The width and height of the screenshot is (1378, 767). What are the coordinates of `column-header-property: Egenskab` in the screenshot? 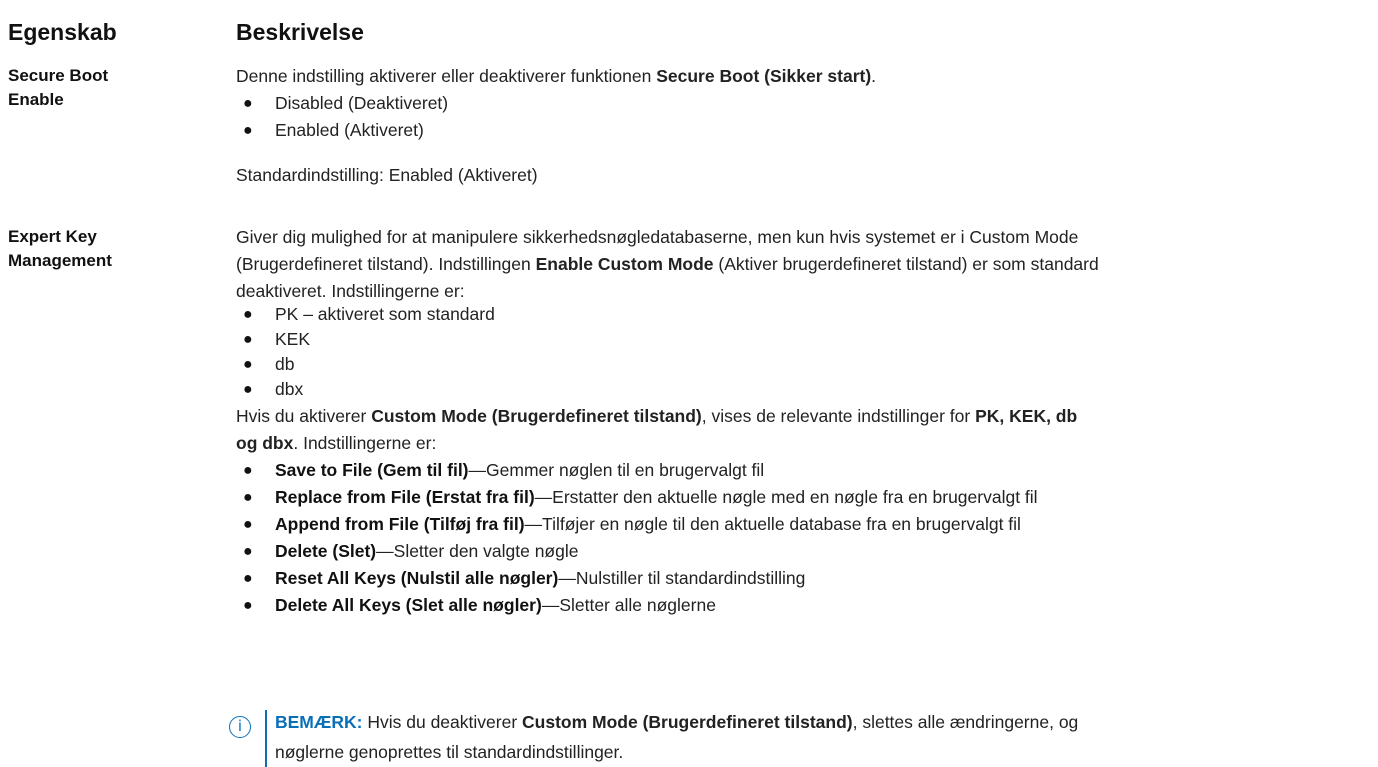 It's located at (62, 32).